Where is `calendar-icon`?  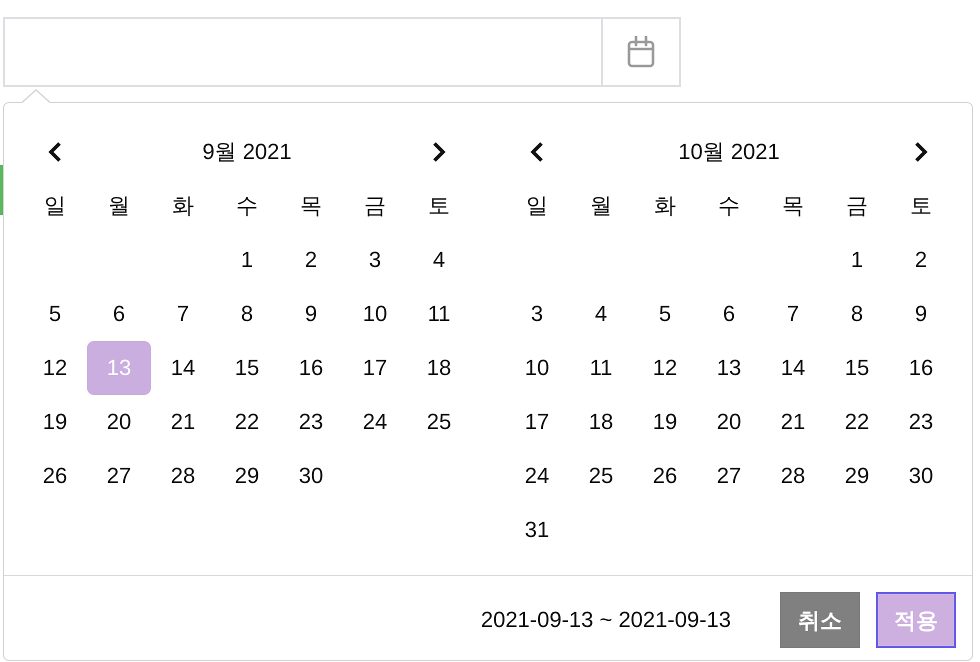 calendar-icon is located at coordinates (641, 52).